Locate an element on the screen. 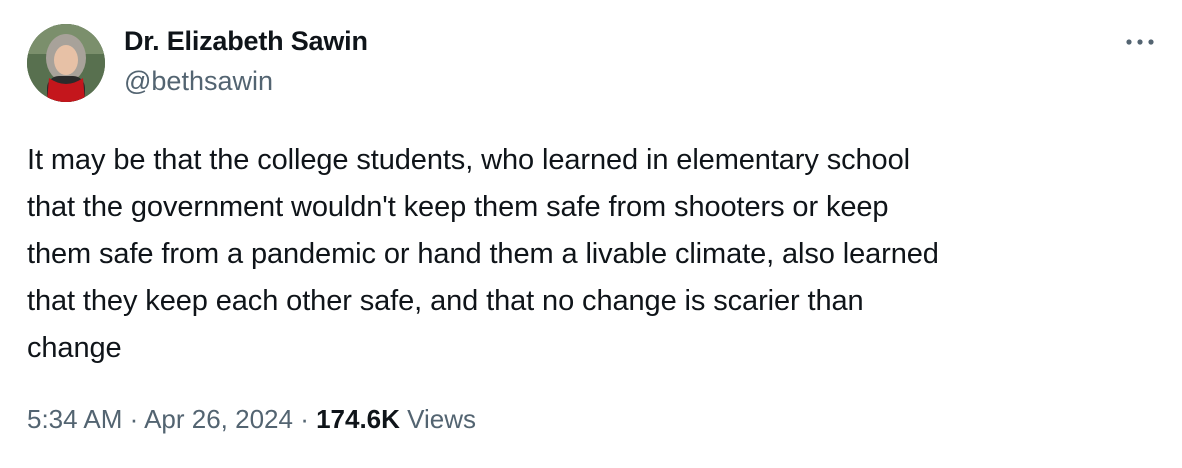 The width and height of the screenshot is (1182, 468). author-handle: @bethsawin is located at coordinates (198, 81).